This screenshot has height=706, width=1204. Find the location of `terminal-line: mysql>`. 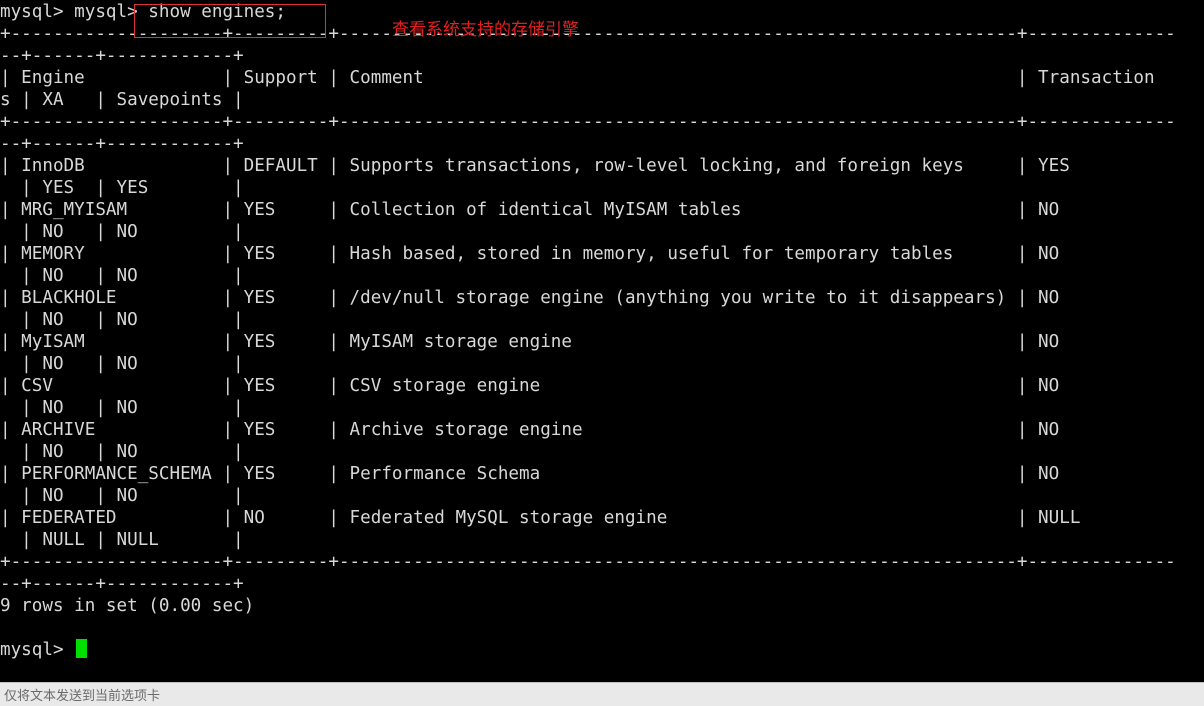

terminal-line: mysql> is located at coordinates (37, 650).